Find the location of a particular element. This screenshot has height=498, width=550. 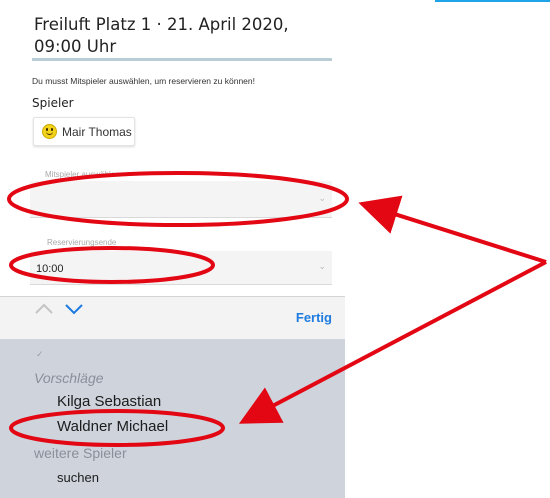

player-chip: Mair Thomas is located at coordinates (84, 131).